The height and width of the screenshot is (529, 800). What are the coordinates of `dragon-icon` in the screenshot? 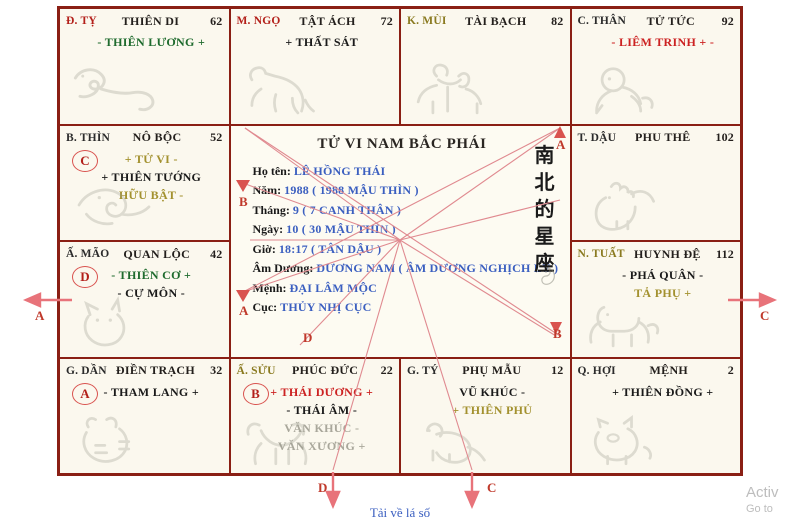 It's located at (114, 205).